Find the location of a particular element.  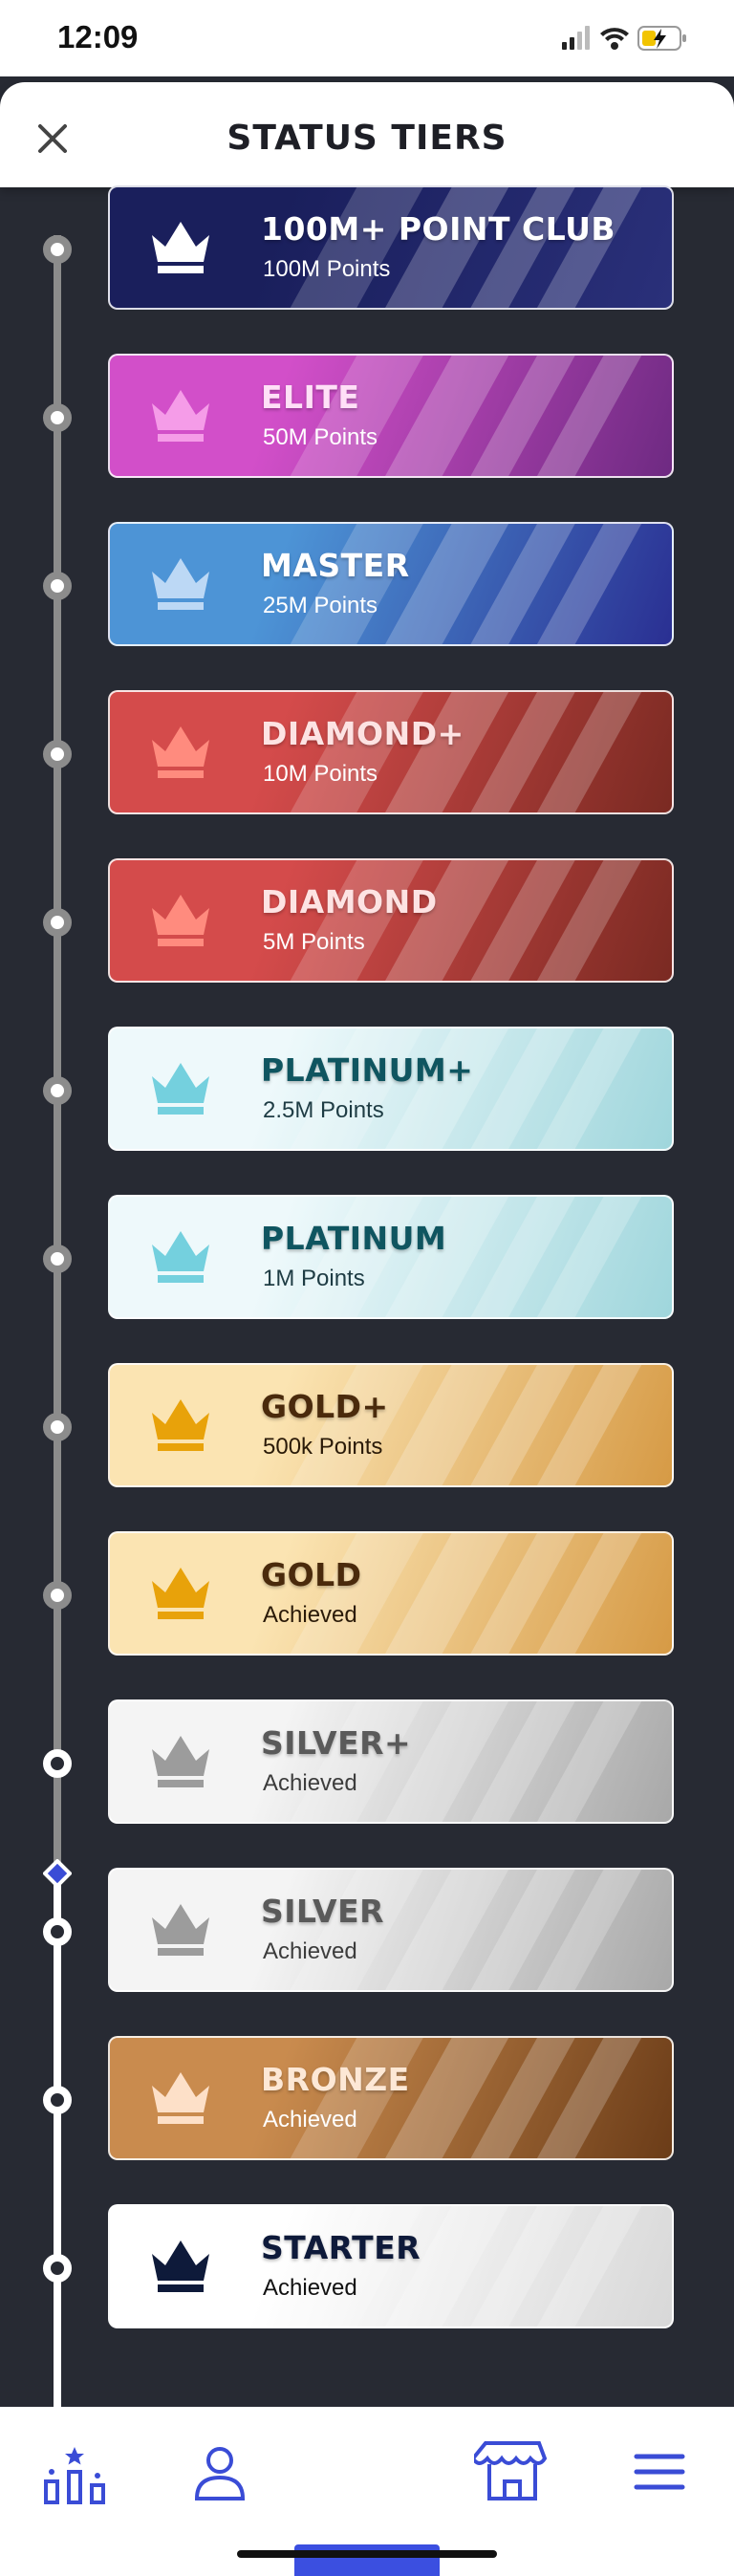

tier-name: BRONZE is located at coordinates (335, 2080).